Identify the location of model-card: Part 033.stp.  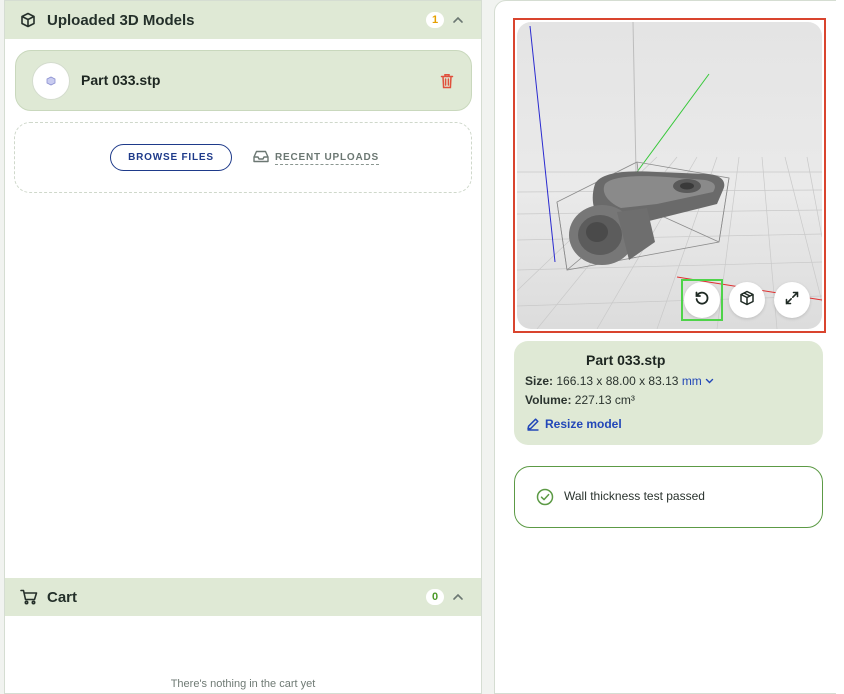
(243, 80).